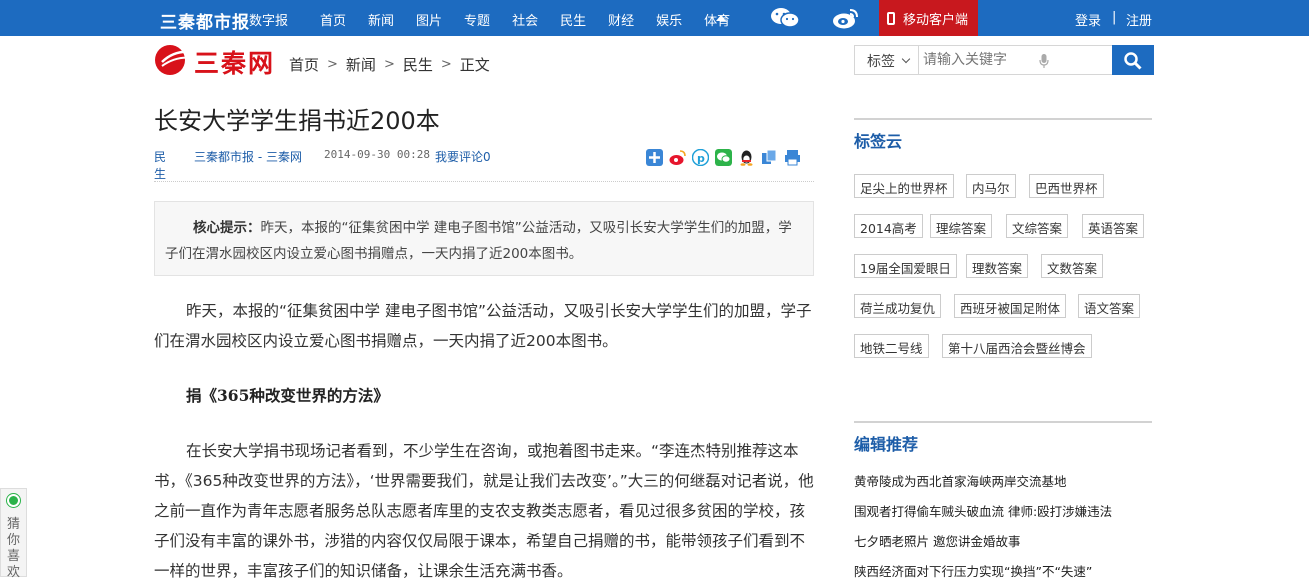 The width and height of the screenshot is (1309, 586). I want to click on recommend-divider, so click(1003, 422).